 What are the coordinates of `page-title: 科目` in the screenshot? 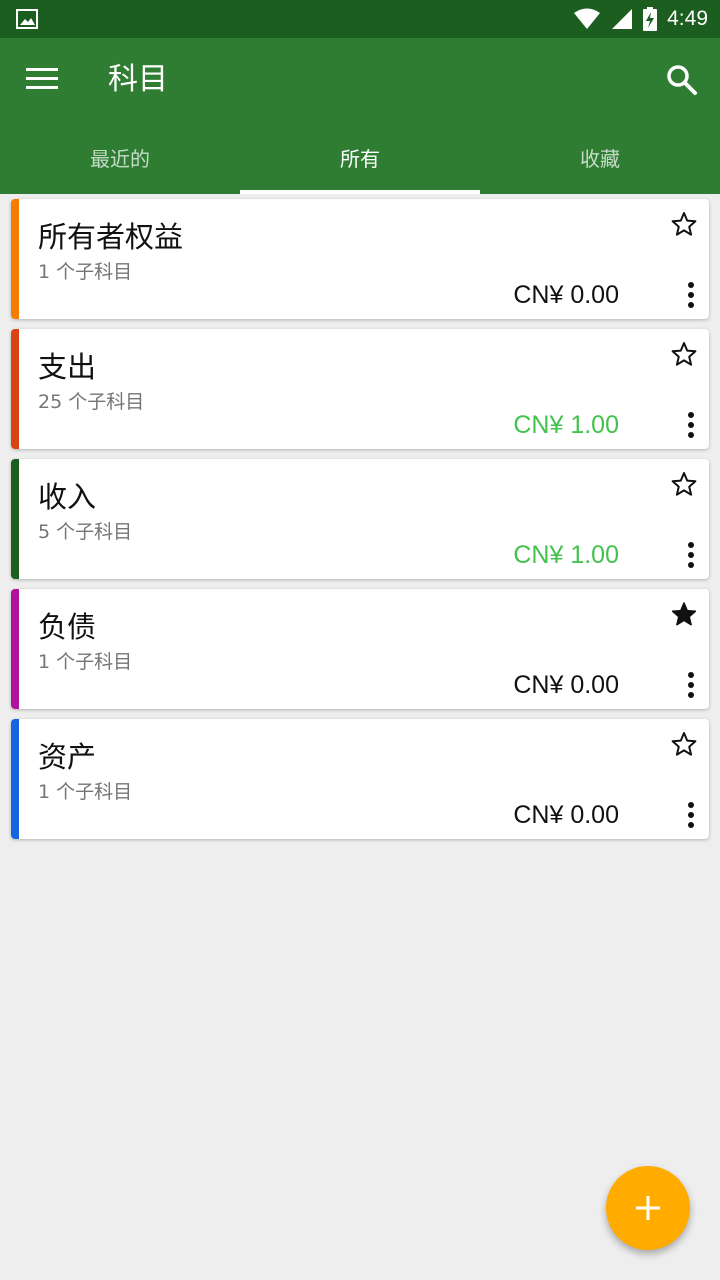 It's located at (138, 79).